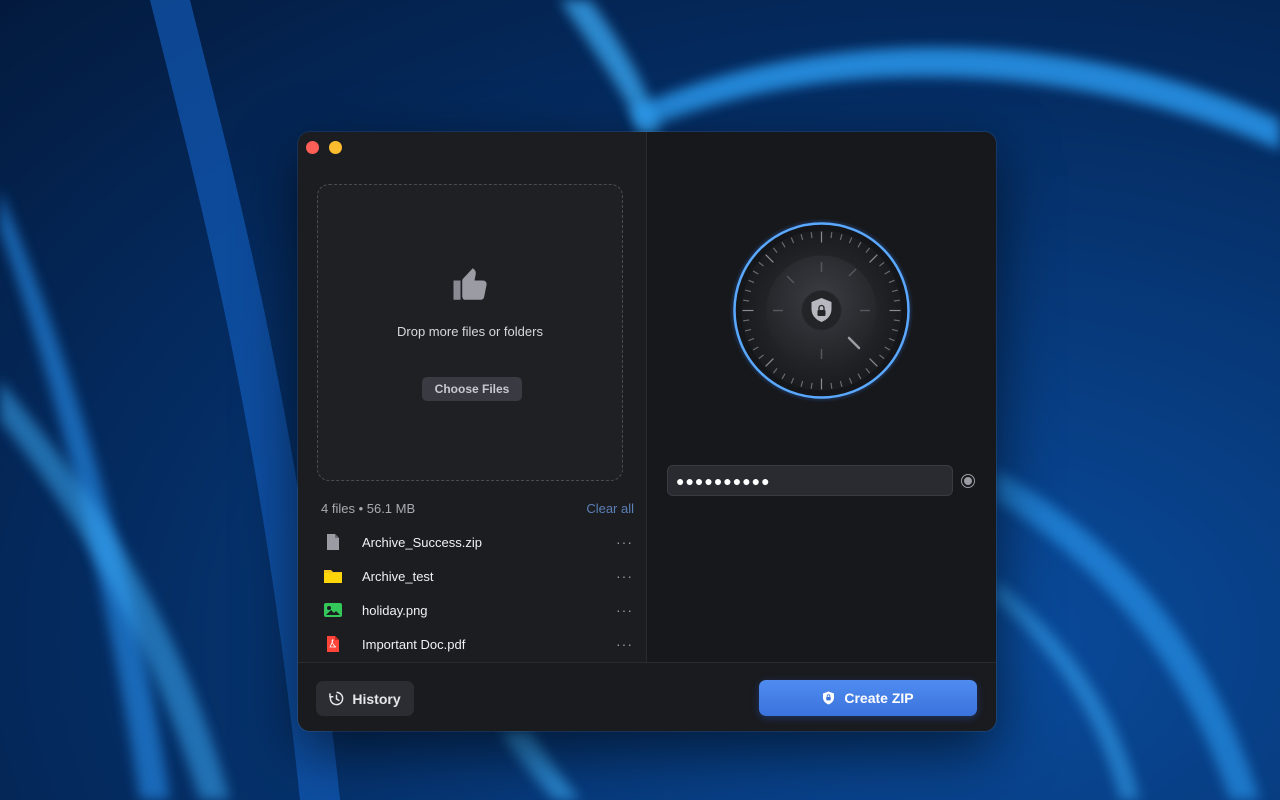 The width and height of the screenshot is (1280, 800). I want to click on thumbs-up-icon, so click(470, 284).